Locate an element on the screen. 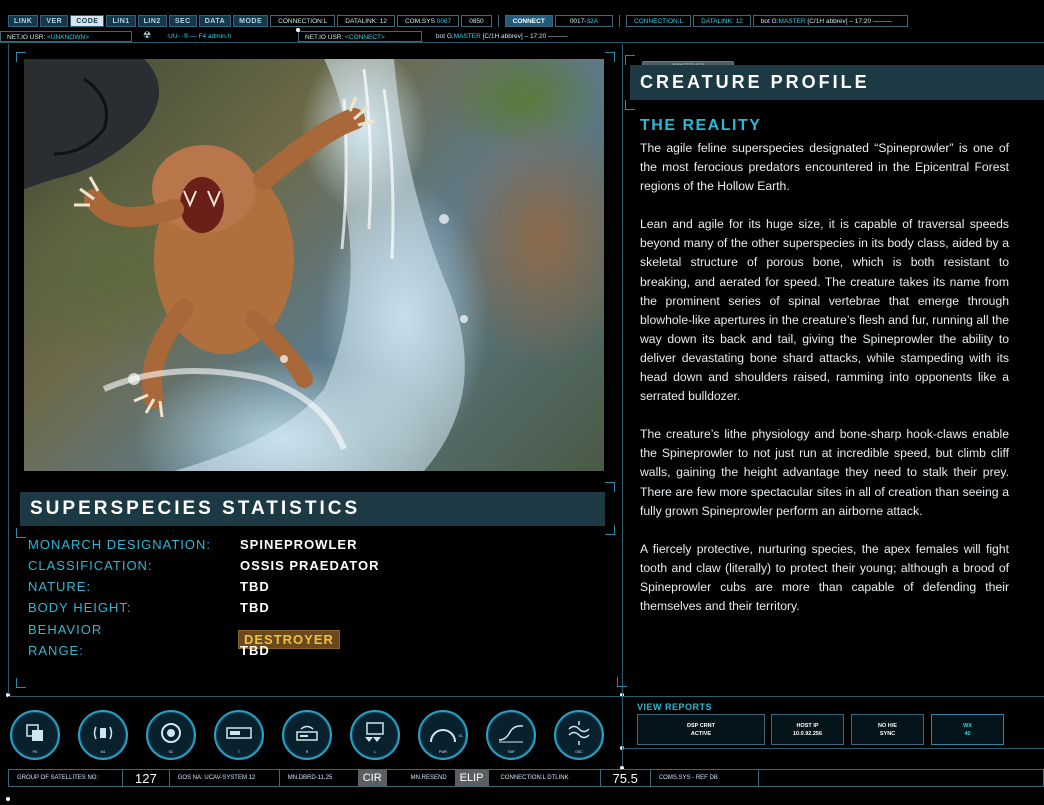  monitor-button: L is located at coordinates (375, 735).